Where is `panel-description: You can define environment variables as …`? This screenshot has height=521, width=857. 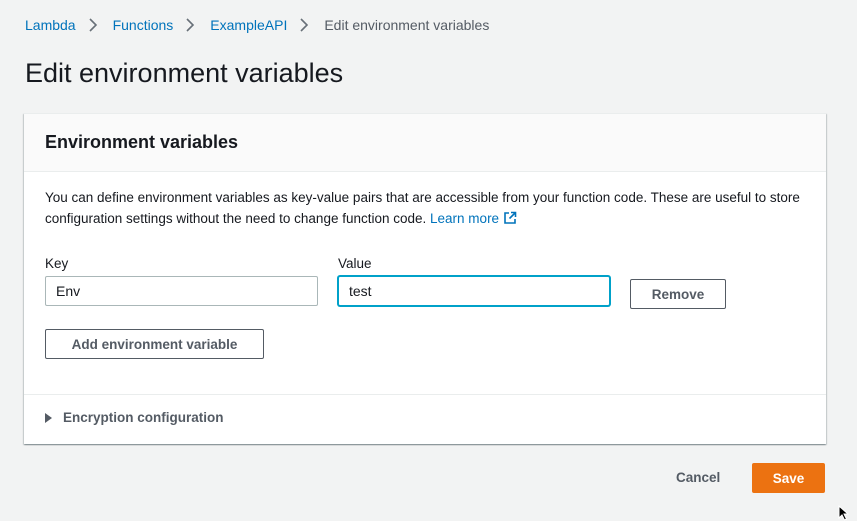
panel-description: You can define environment variables as … is located at coordinates (430, 208).